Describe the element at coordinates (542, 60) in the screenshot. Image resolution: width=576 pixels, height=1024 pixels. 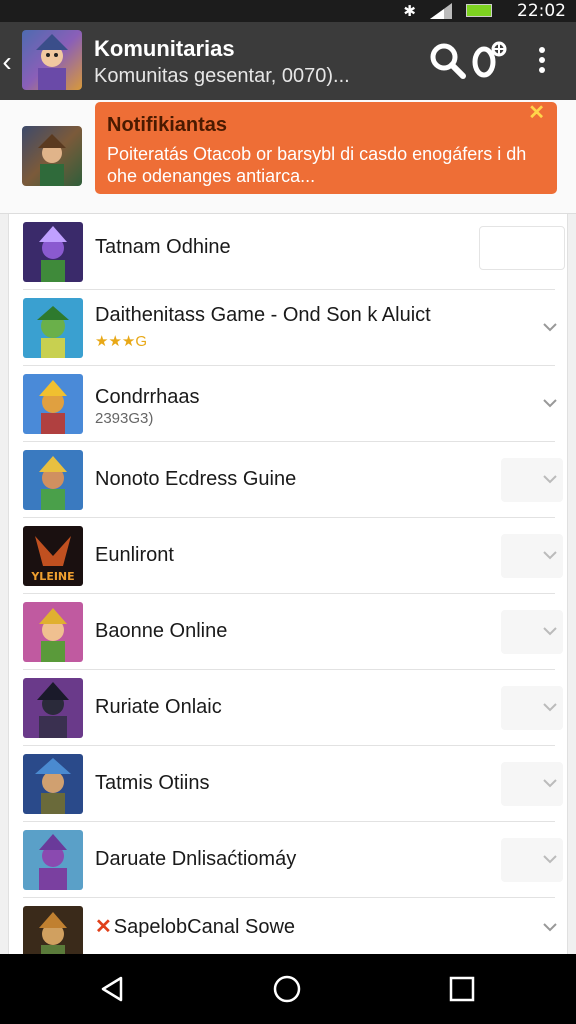
I see `more-vert-icon` at that location.